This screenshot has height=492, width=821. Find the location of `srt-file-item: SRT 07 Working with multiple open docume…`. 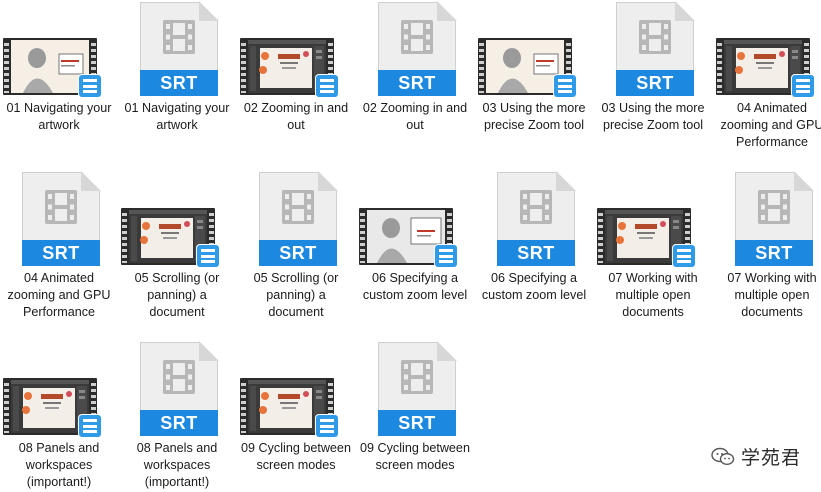

srt-file-item: SRT 07 Working with multiple open docume… is located at coordinates (767, 246).